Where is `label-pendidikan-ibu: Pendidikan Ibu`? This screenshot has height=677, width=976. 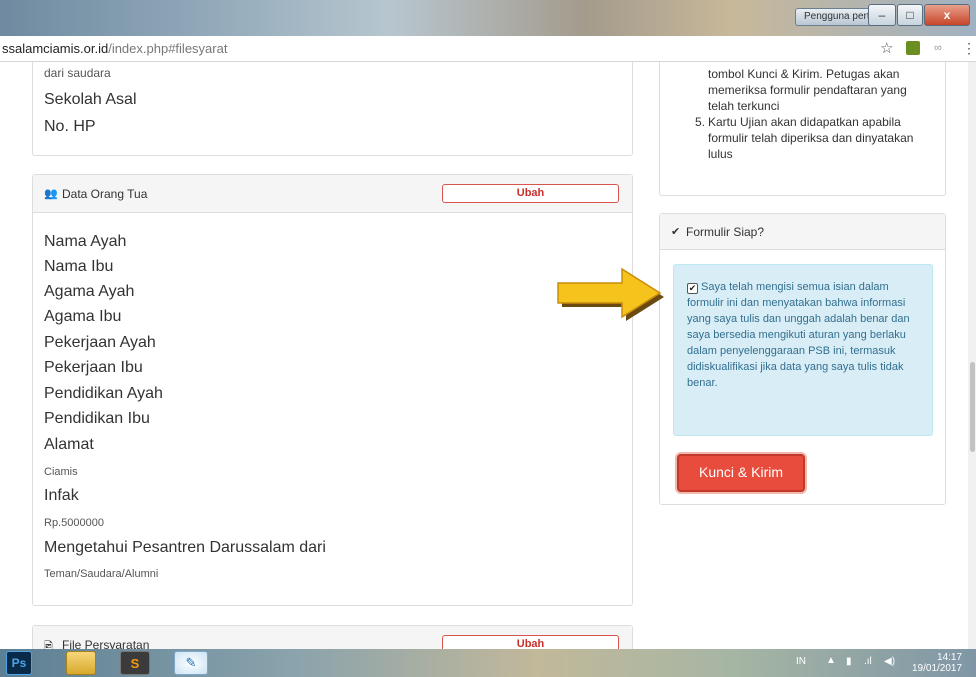
label-pendidikan-ibu: Pendidikan Ibu is located at coordinates (97, 418).